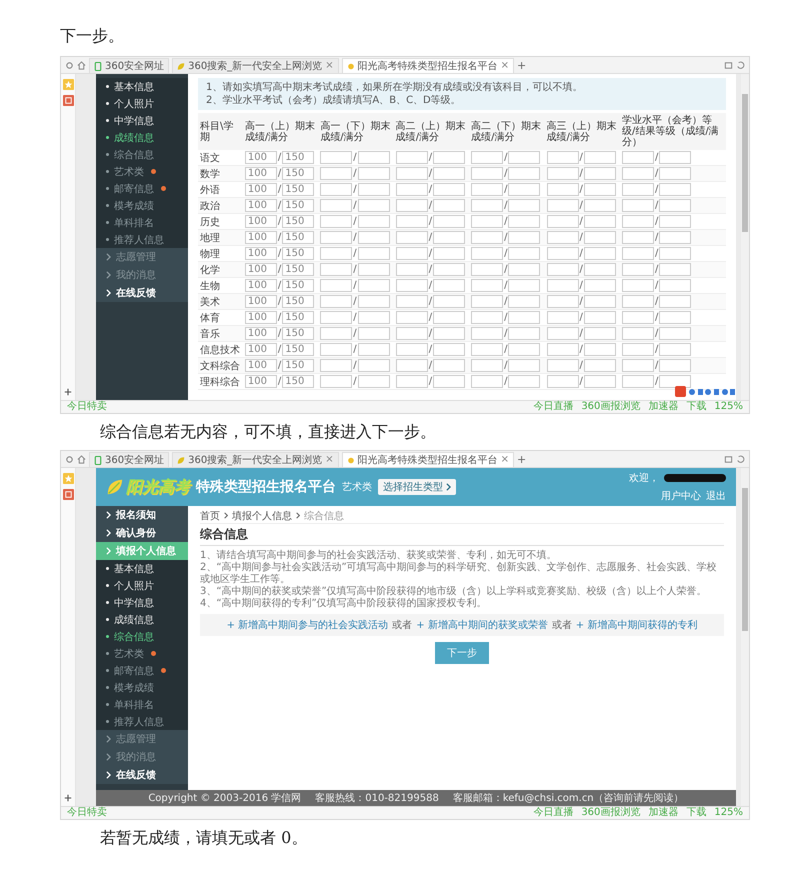 The width and height of the screenshot is (800, 895). Describe the element at coordinates (462, 653) in the screenshot. I see `next-button: 下一步` at that location.